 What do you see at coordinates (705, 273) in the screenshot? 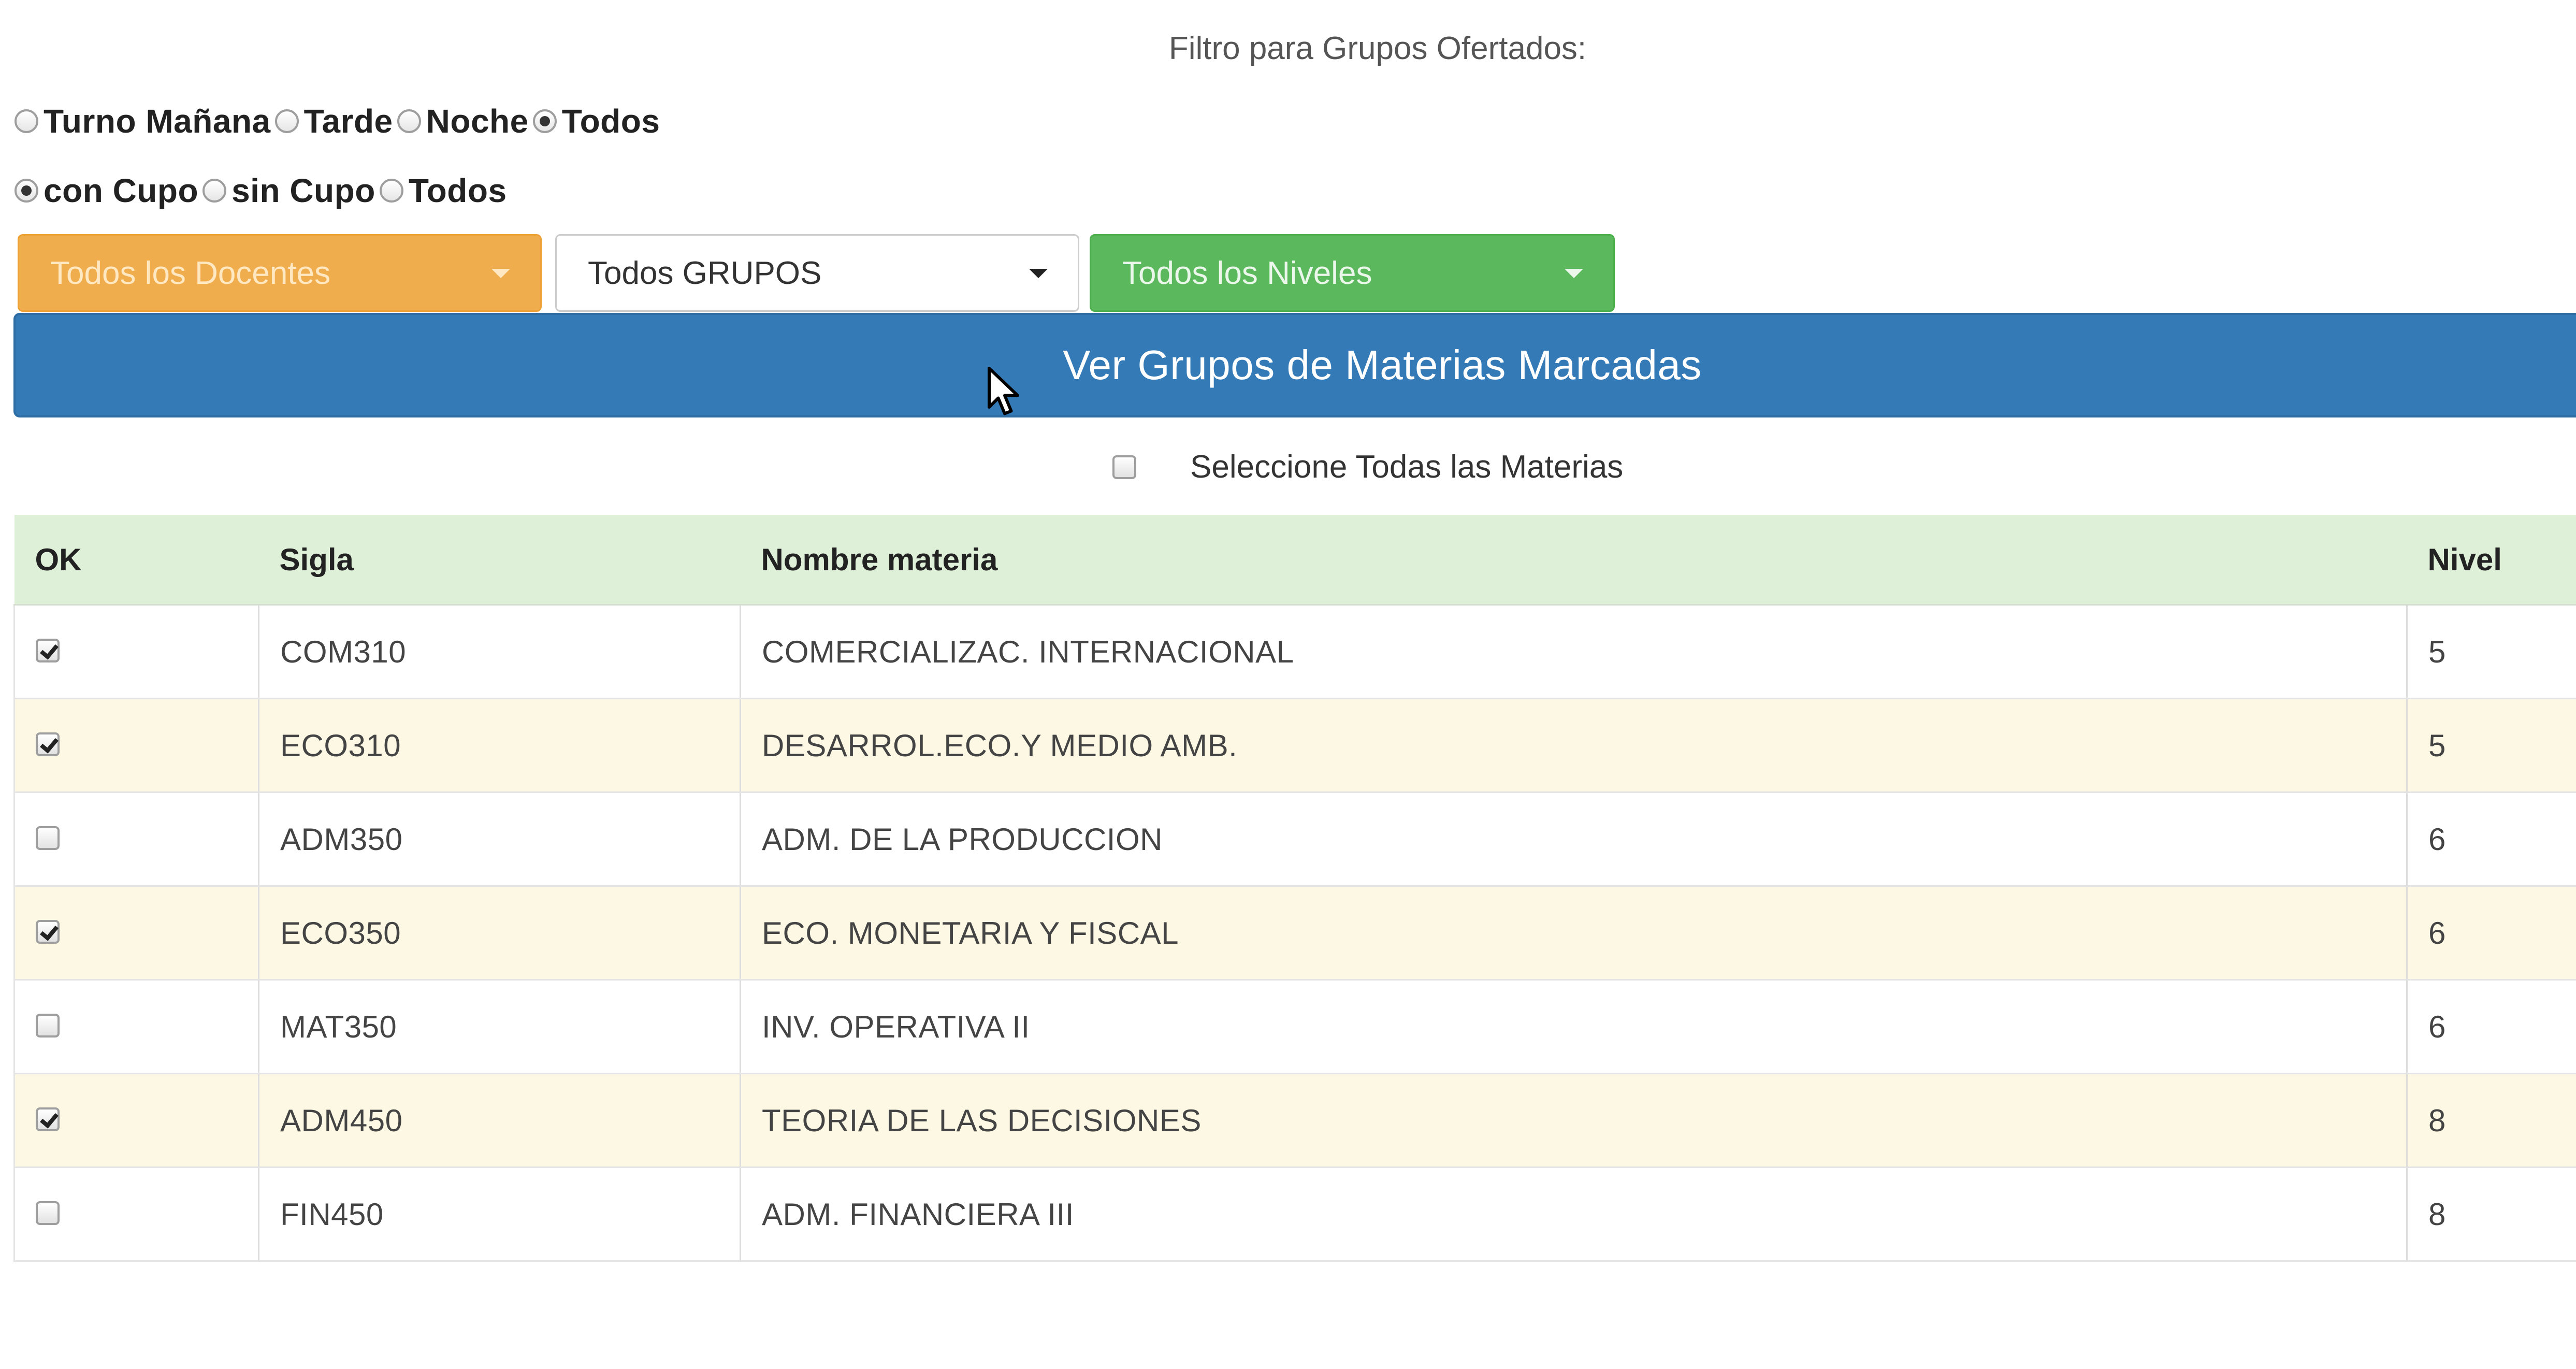
I see `grupos-dropdown-label: Todos GRUPOS` at bounding box center [705, 273].